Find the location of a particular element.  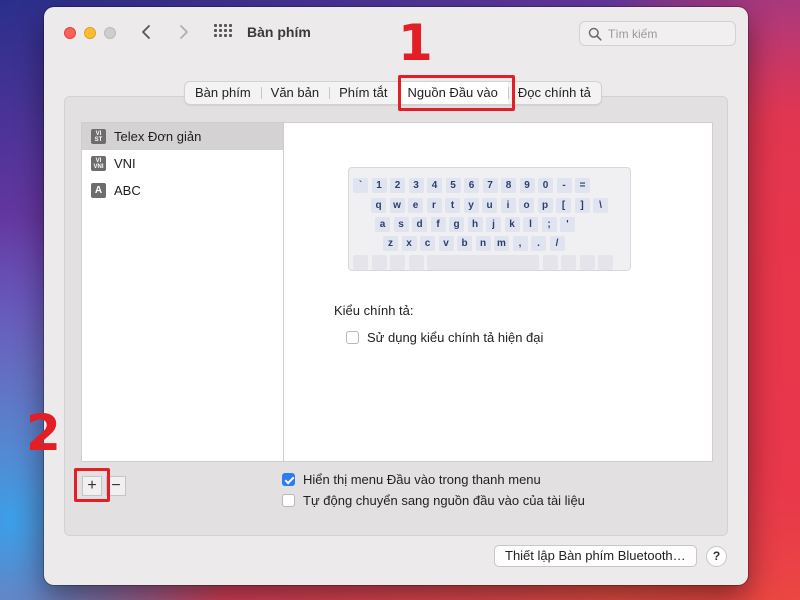

keyboard-key: 4 is located at coordinates (434, 185).